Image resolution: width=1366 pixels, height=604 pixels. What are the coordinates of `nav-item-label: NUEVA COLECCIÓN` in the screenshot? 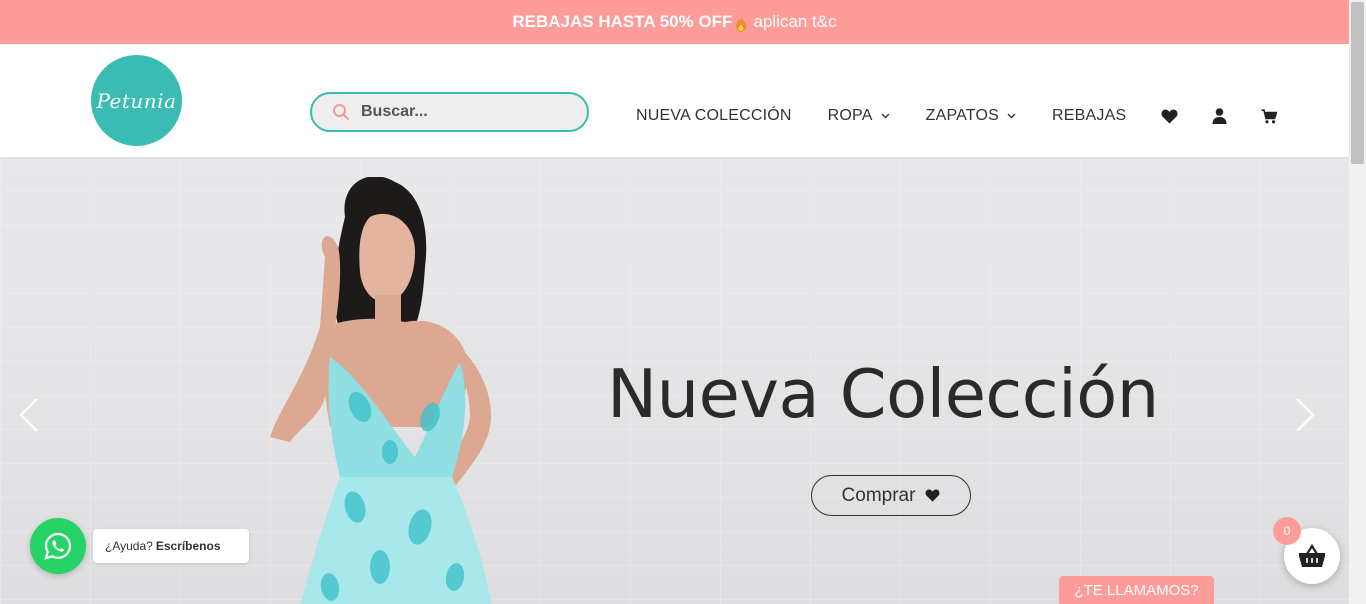 It's located at (714, 115).